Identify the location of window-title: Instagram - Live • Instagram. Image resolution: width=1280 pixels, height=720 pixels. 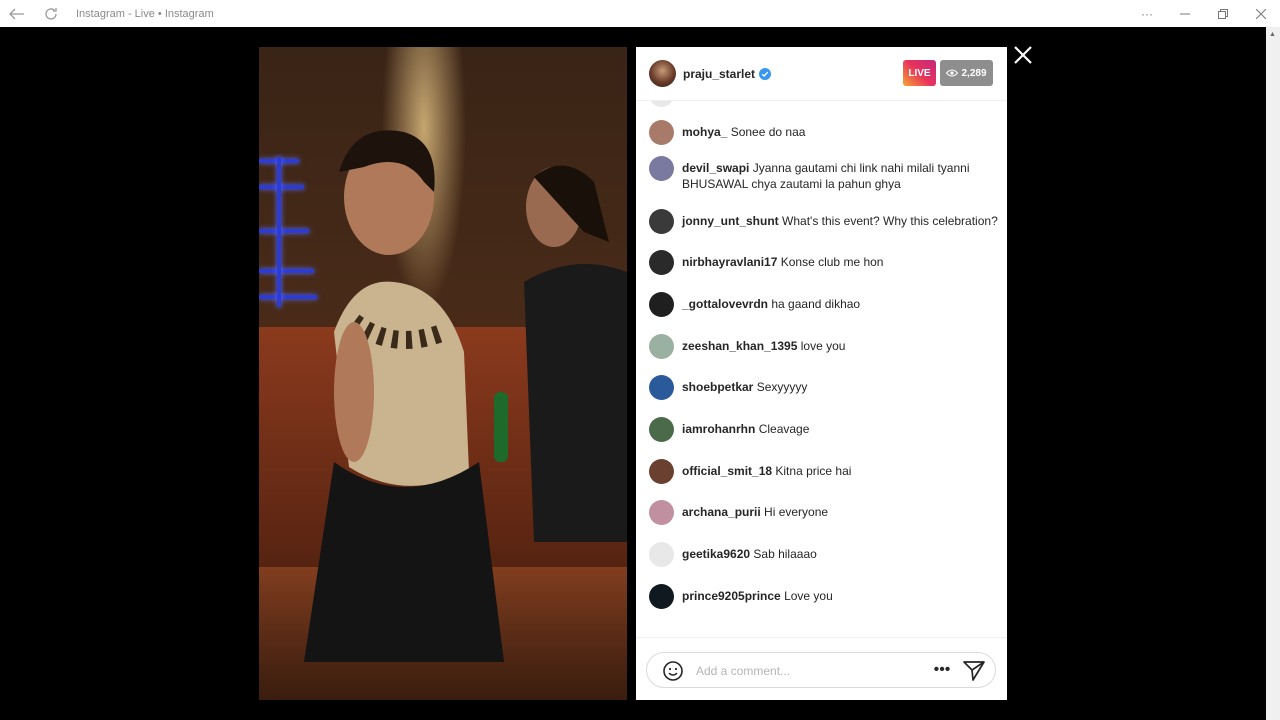
(145, 13).